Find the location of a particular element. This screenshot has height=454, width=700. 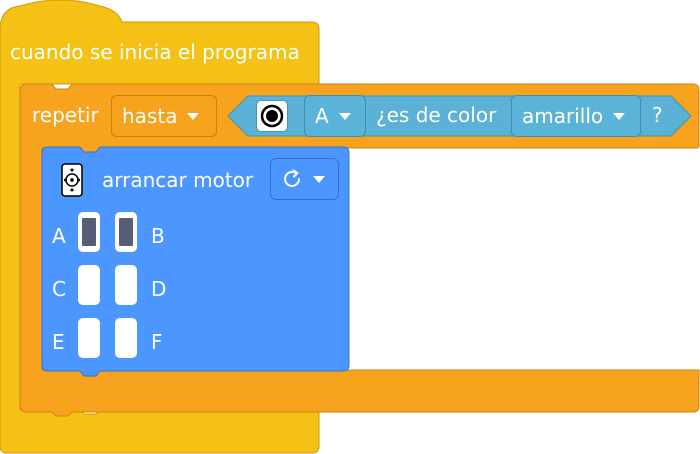

hat-block-label: cuando se inicia el programa is located at coordinates (155, 52).